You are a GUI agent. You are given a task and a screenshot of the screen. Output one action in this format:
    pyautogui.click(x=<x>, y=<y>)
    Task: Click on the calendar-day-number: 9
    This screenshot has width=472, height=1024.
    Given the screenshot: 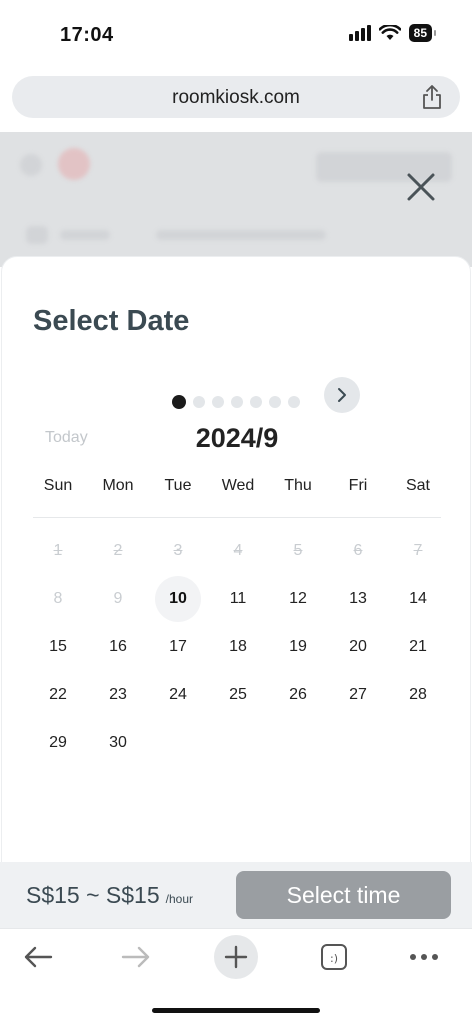 What is the action you would take?
    pyautogui.click(x=118, y=598)
    